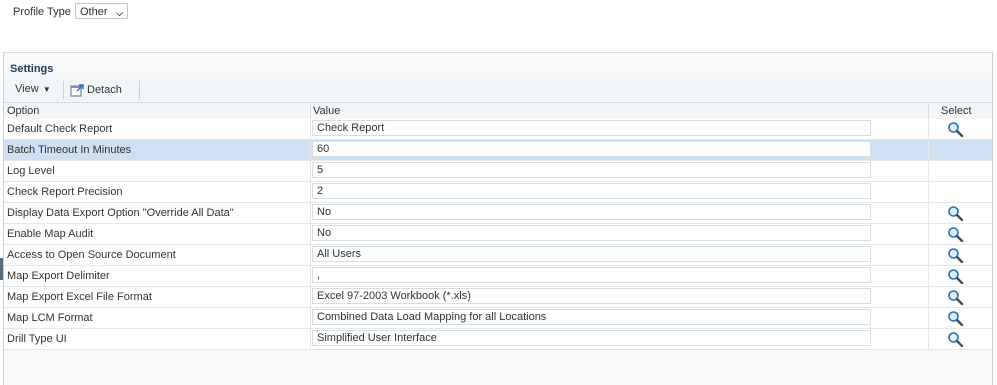 The image size is (997, 385). I want to click on column-header-value: Value, so click(326, 111).